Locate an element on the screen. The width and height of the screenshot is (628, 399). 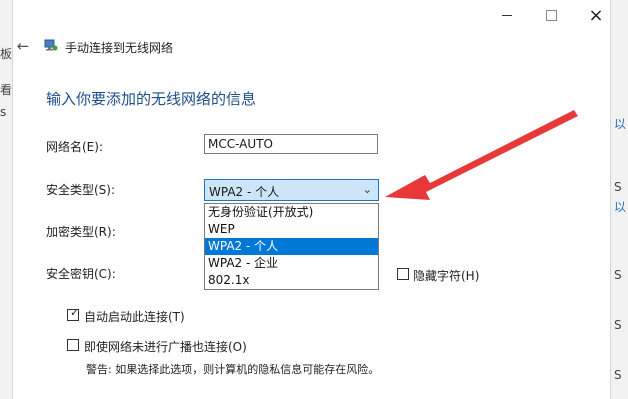
network-name-label: 网络名(E): is located at coordinates (74, 147).